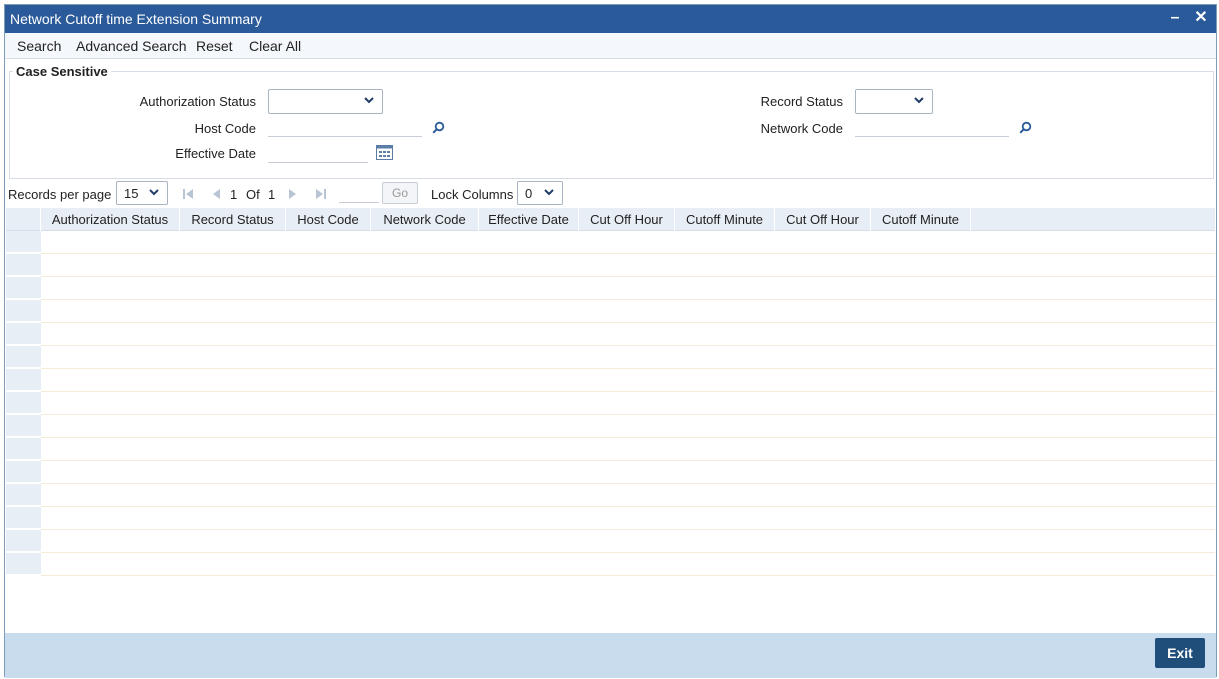 The image size is (1219, 679). I want to click on lock-columns-select: 0, so click(540, 193).